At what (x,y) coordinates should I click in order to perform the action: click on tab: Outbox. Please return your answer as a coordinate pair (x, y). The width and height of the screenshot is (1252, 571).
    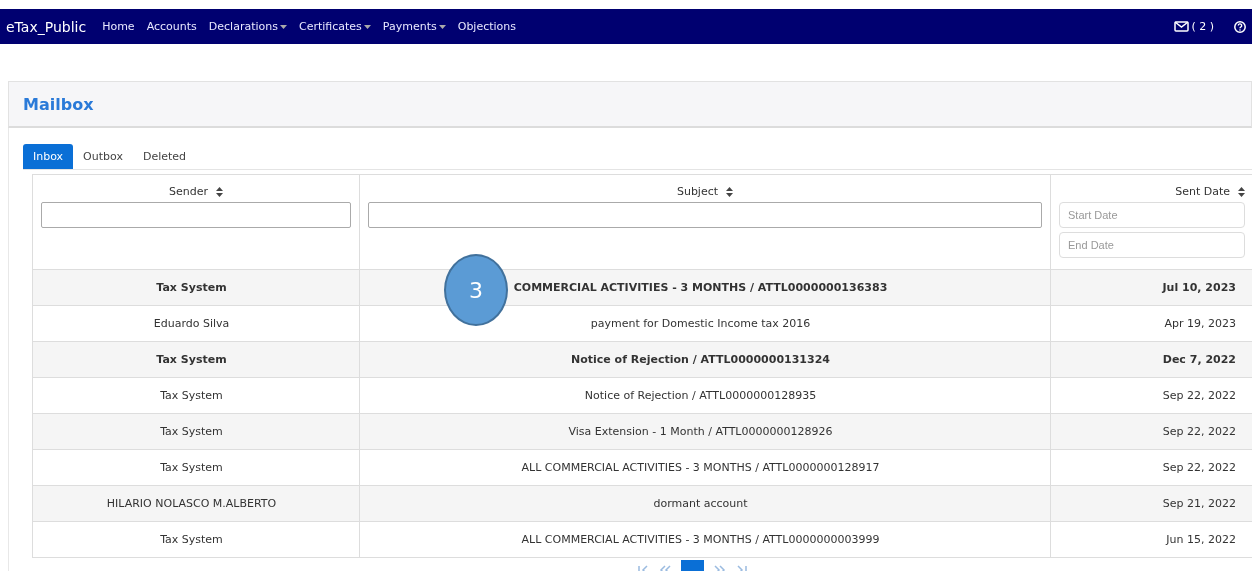
    Looking at the image, I should click on (103, 156).